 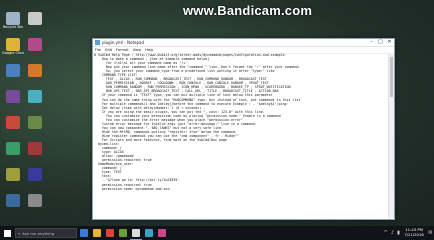 I want to click on menu-view: View, so click(x=137, y=50).